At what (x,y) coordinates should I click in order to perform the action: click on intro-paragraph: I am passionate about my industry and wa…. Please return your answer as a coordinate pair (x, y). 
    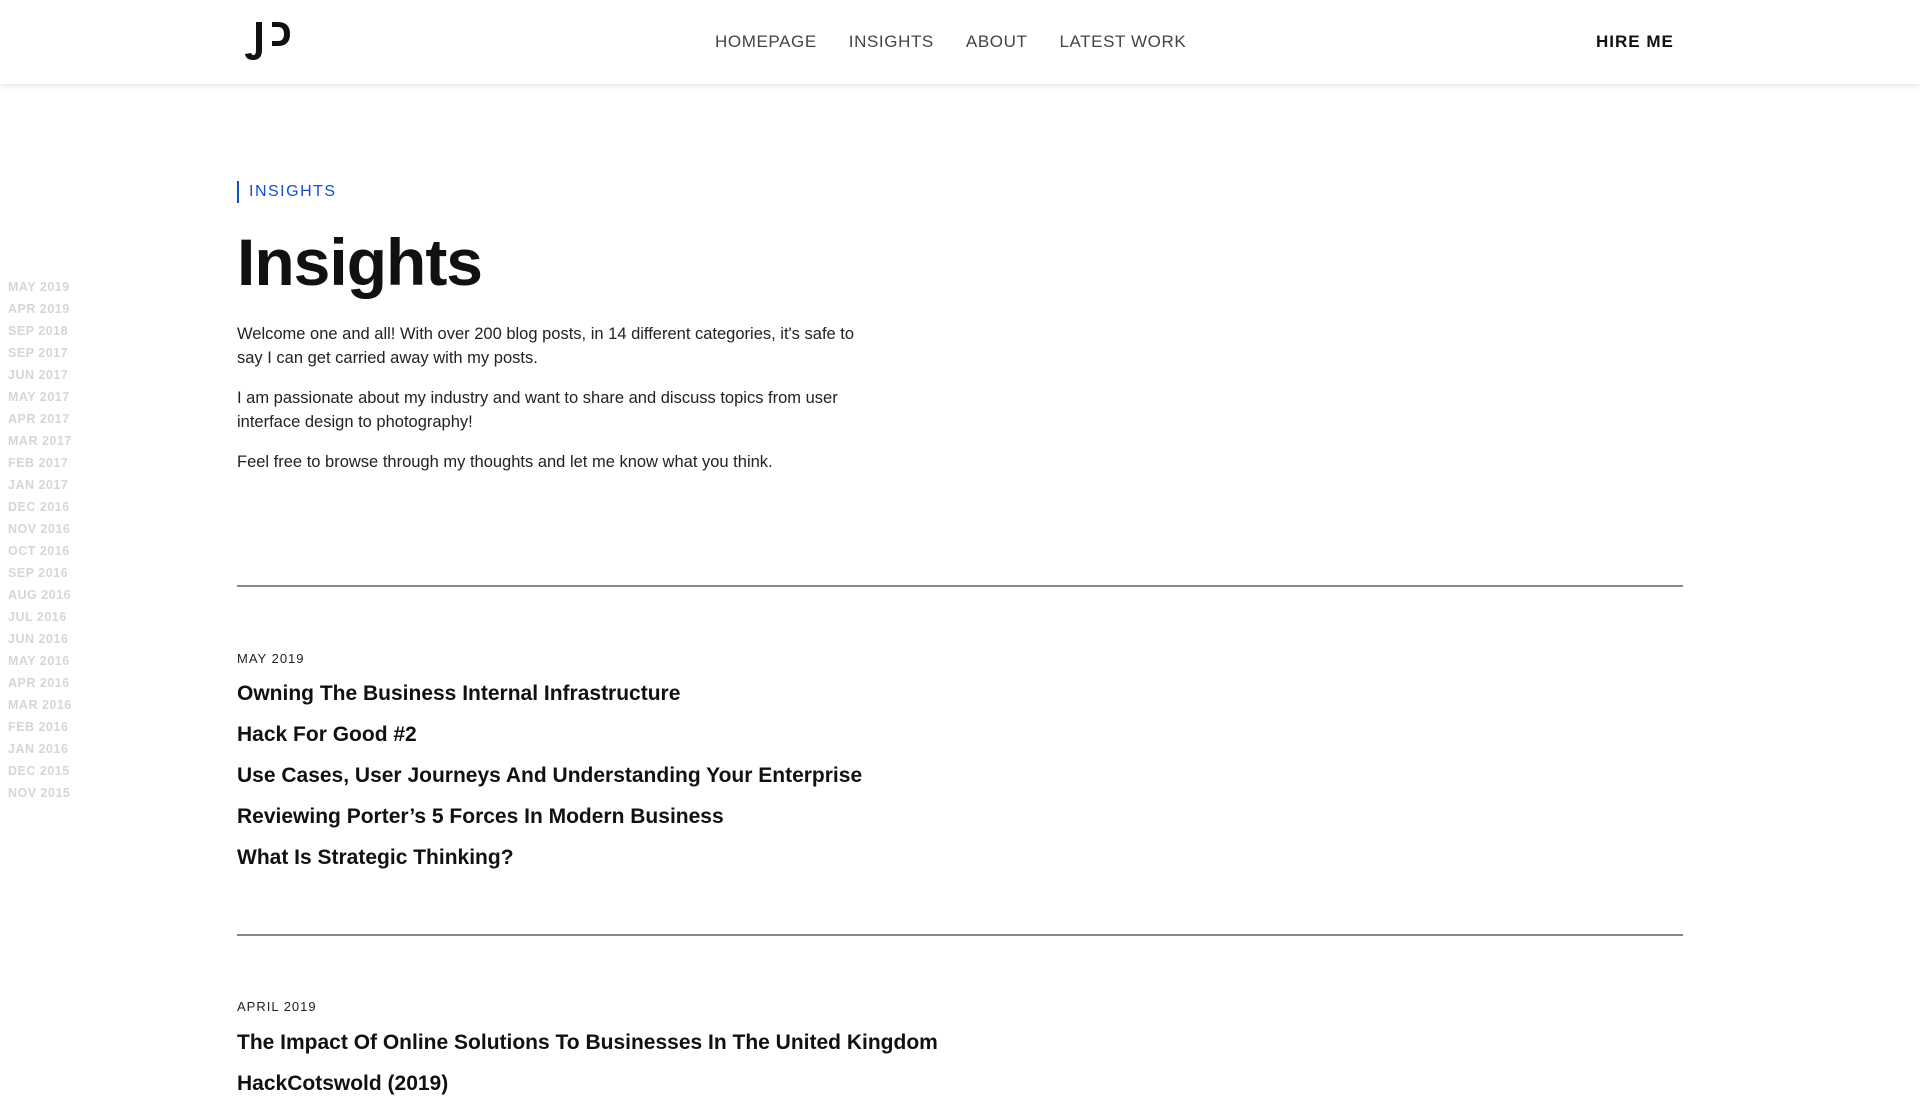
    Looking at the image, I should click on (537, 410).